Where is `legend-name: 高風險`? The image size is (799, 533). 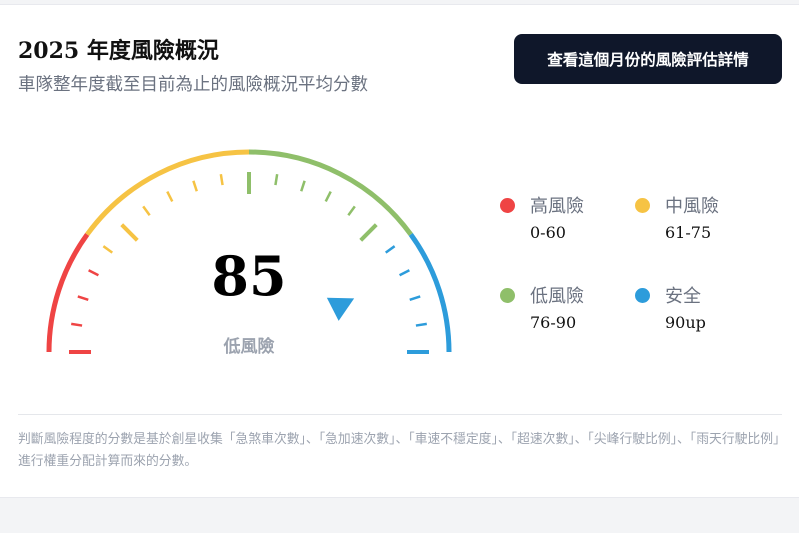
legend-name: 高風險 is located at coordinates (557, 206).